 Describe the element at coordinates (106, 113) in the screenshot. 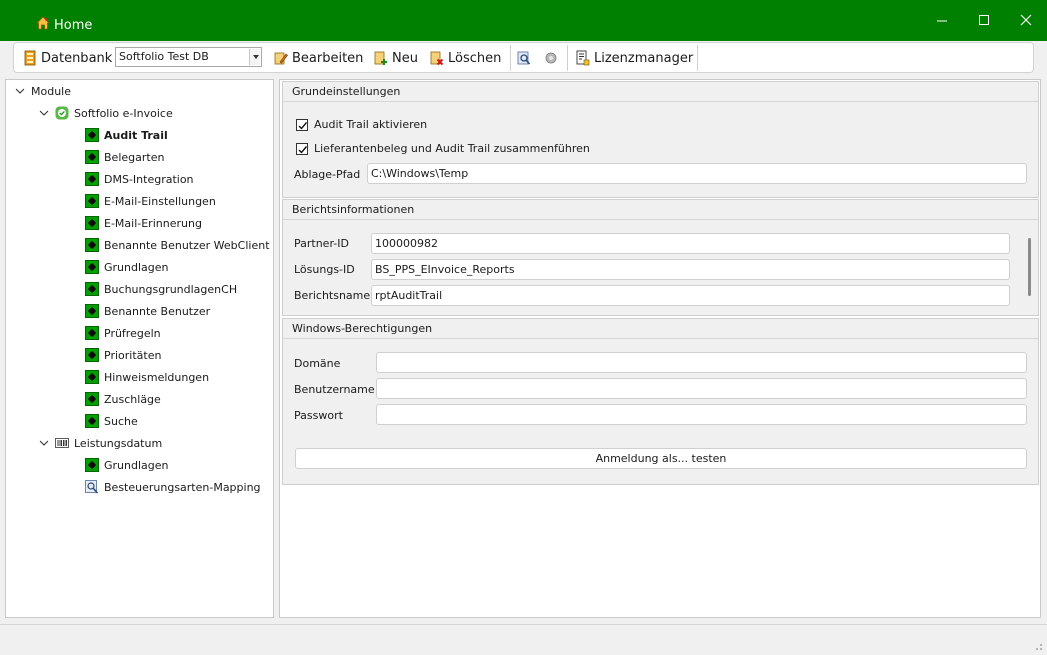

I see `tree-group-einvoice: Softfolio e-Invoice` at that location.